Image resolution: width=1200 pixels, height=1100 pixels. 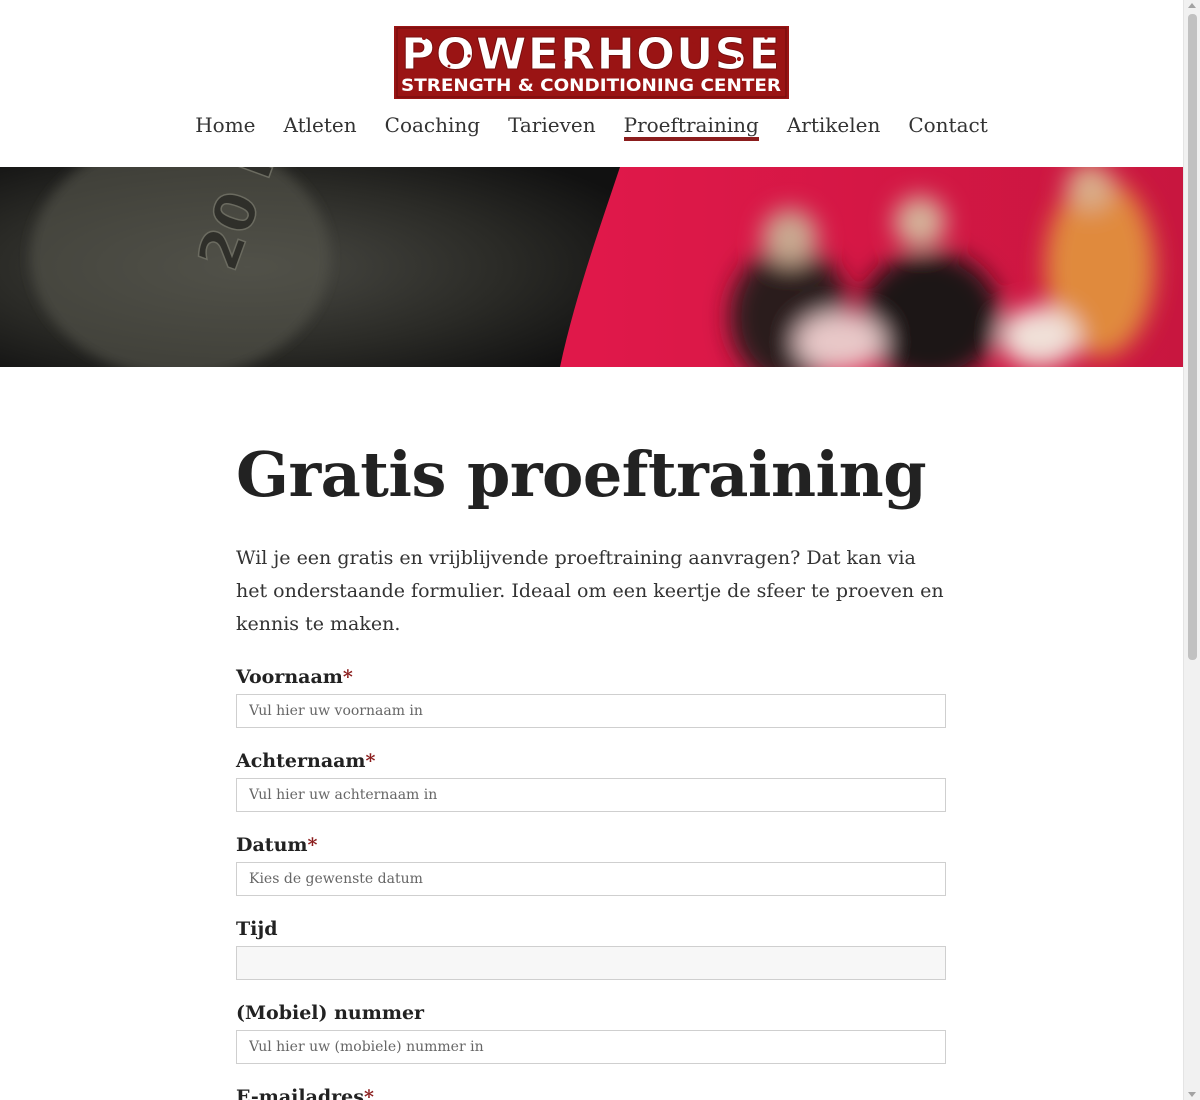 What do you see at coordinates (552, 127) in the screenshot?
I see `nav-tarieven: Tarieven` at bounding box center [552, 127].